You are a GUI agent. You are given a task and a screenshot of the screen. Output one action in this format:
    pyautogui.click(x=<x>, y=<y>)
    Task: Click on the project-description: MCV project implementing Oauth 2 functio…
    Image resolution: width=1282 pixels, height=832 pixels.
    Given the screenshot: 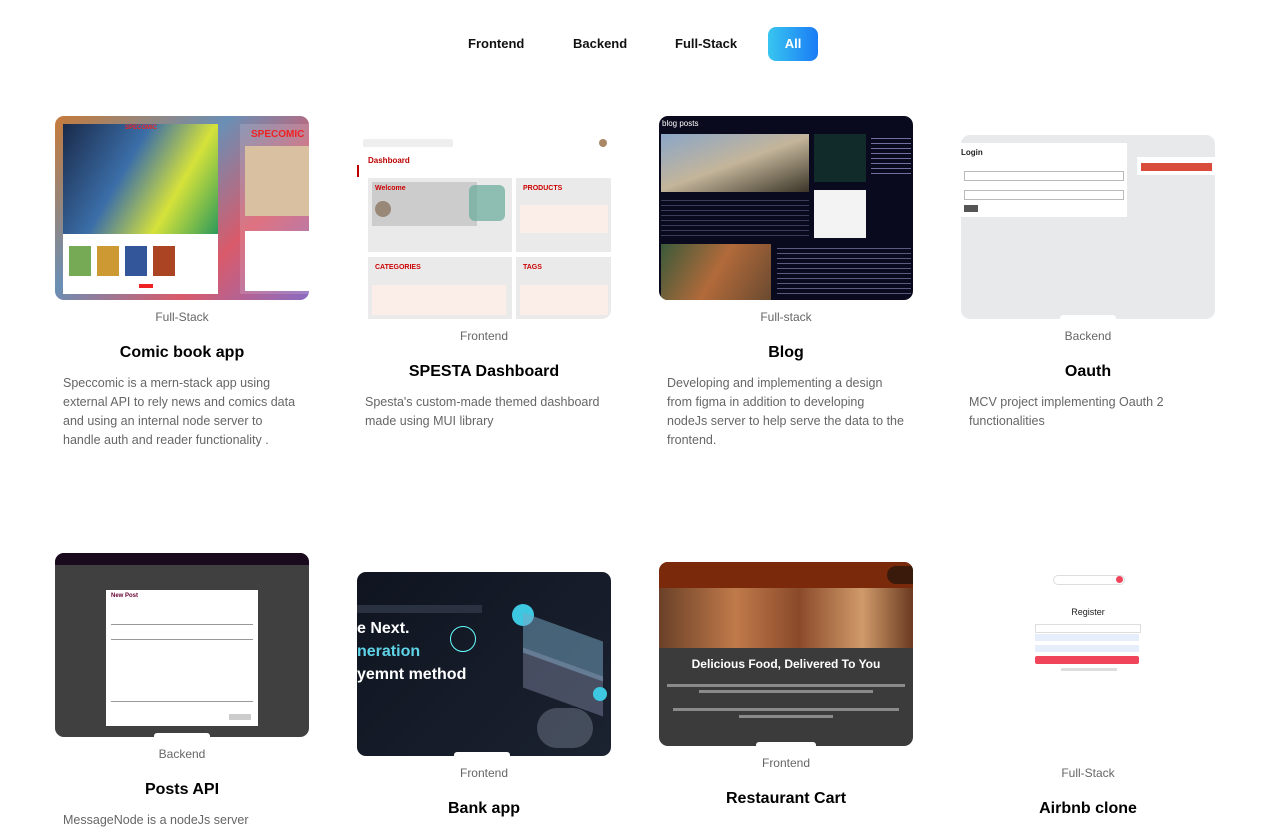 What is the action you would take?
    pyautogui.click(x=1066, y=411)
    